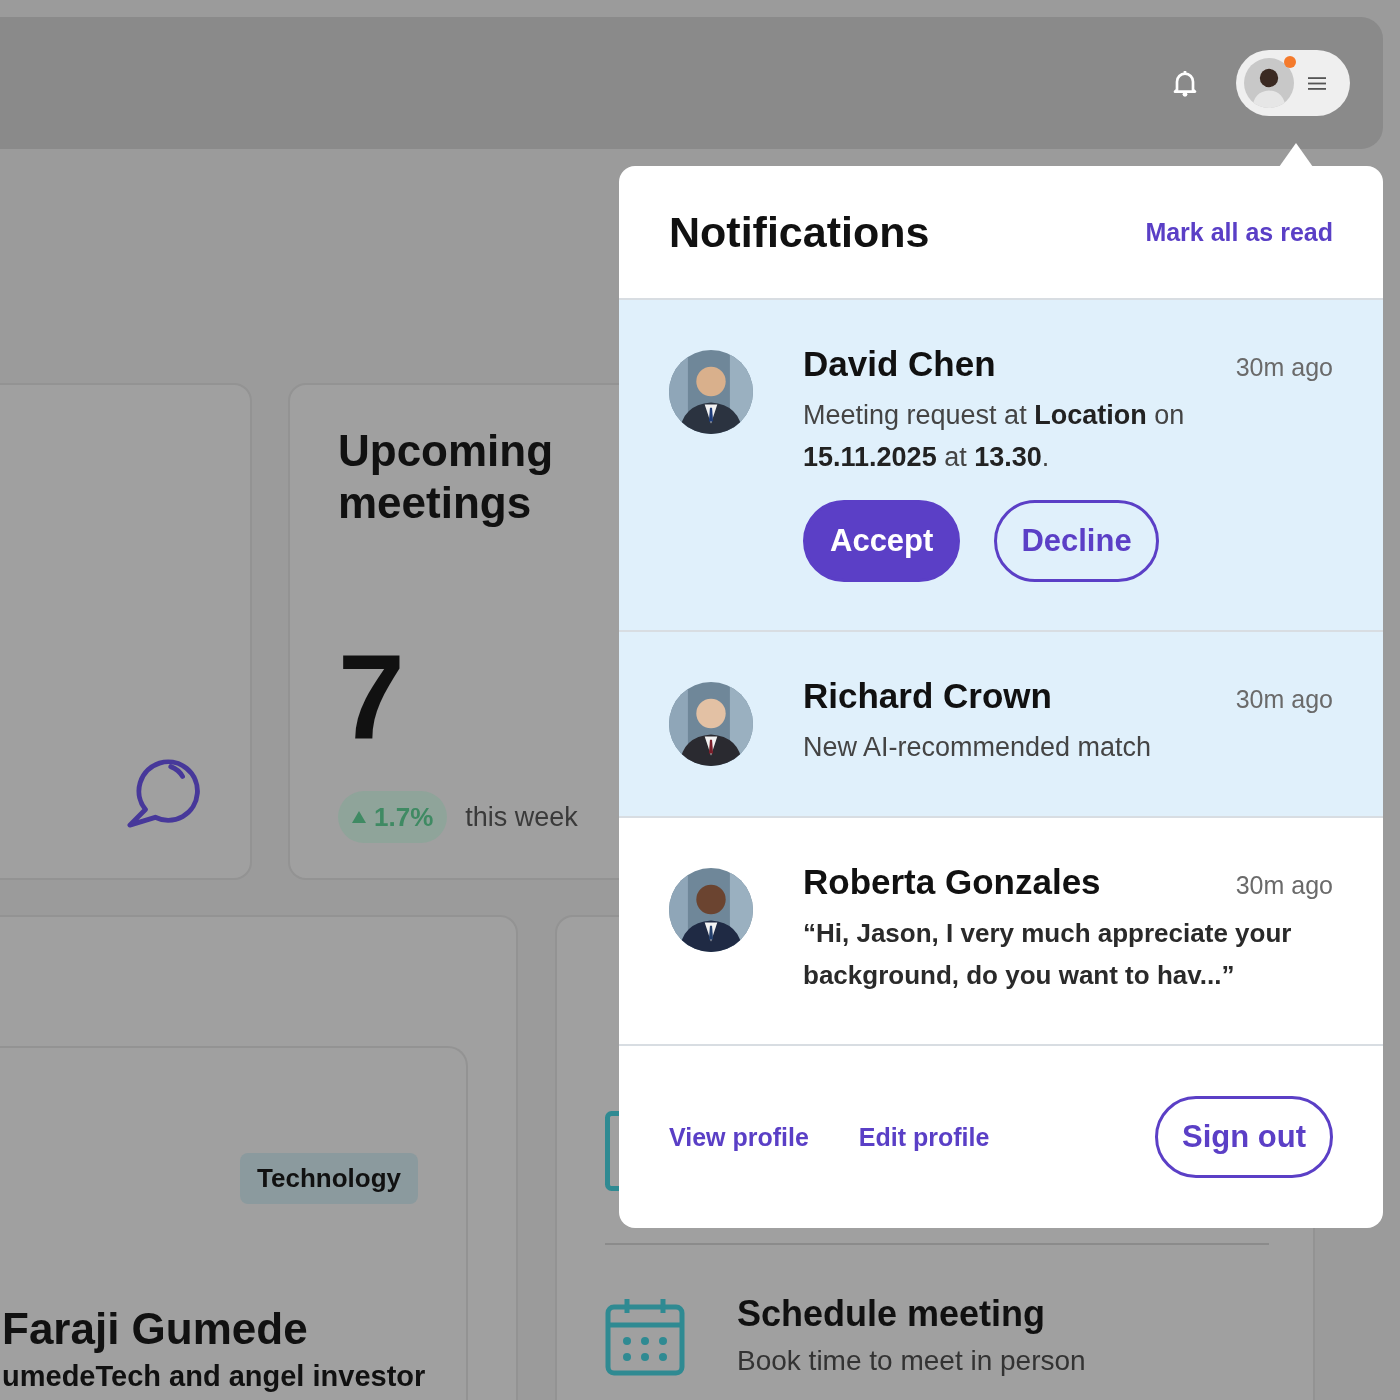 The height and width of the screenshot is (1400, 1400). Describe the element at coordinates (1317, 83) in the screenshot. I see `menu-icon` at that location.